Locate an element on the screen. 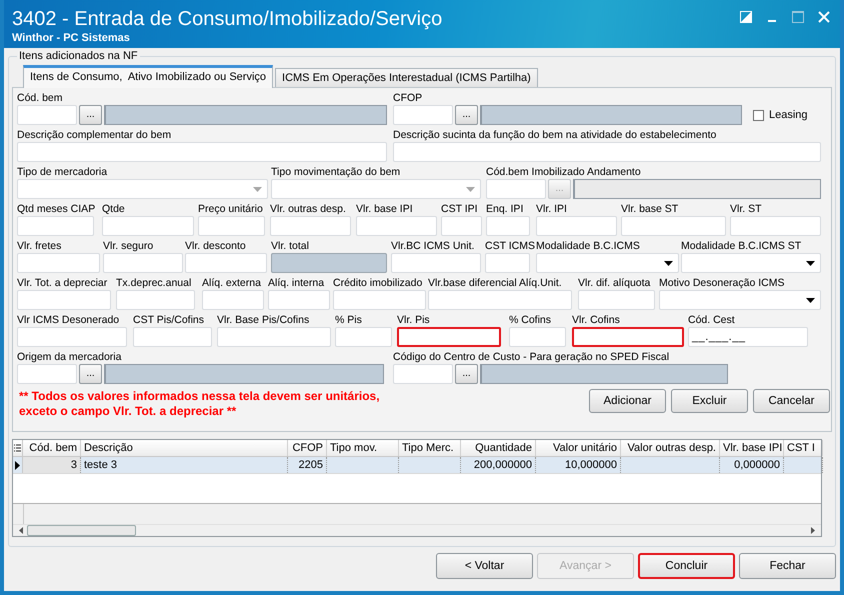  table-cell: 200,000000 is located at coordinates (498, 465).